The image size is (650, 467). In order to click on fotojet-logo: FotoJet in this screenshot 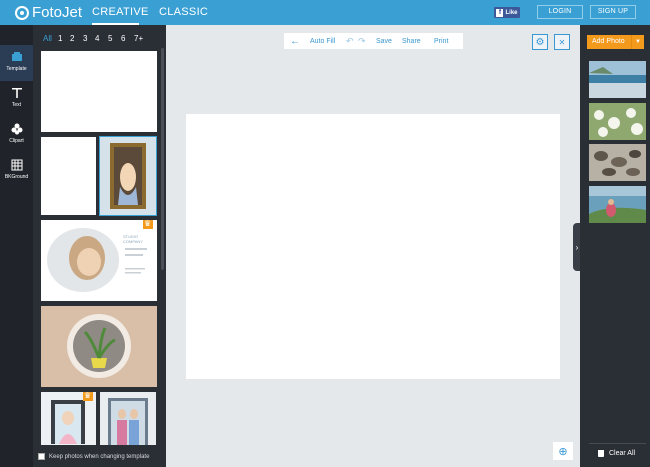, I will do `click(48, 12)`.